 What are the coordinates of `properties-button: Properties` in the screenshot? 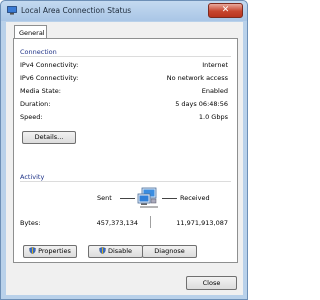 It's located at (50, 251).